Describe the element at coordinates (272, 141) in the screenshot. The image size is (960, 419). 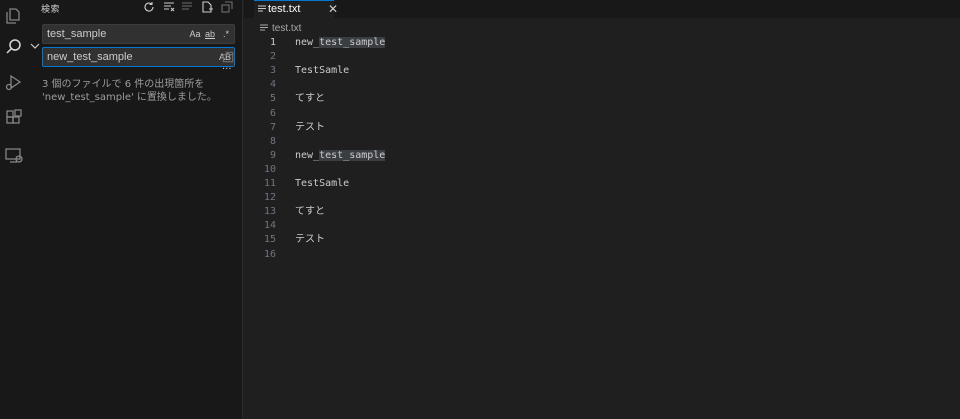
I see `line-number: 8` at that location.